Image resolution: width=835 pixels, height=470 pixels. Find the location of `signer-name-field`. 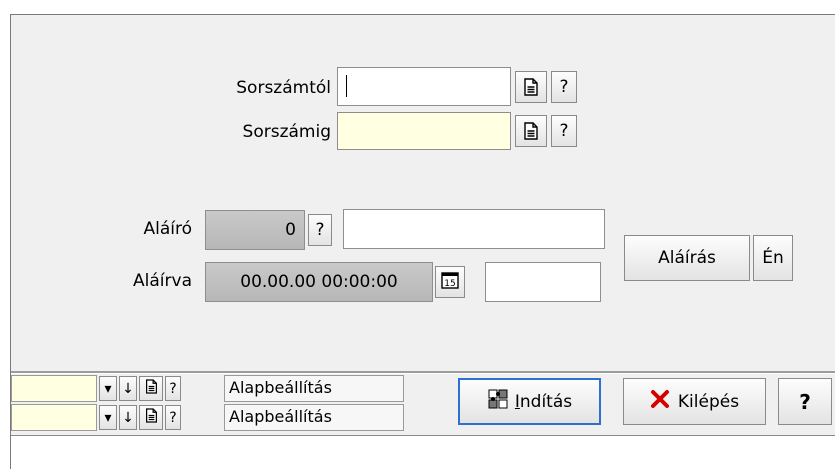

signer-name-field is located at coordinates (474, 229).